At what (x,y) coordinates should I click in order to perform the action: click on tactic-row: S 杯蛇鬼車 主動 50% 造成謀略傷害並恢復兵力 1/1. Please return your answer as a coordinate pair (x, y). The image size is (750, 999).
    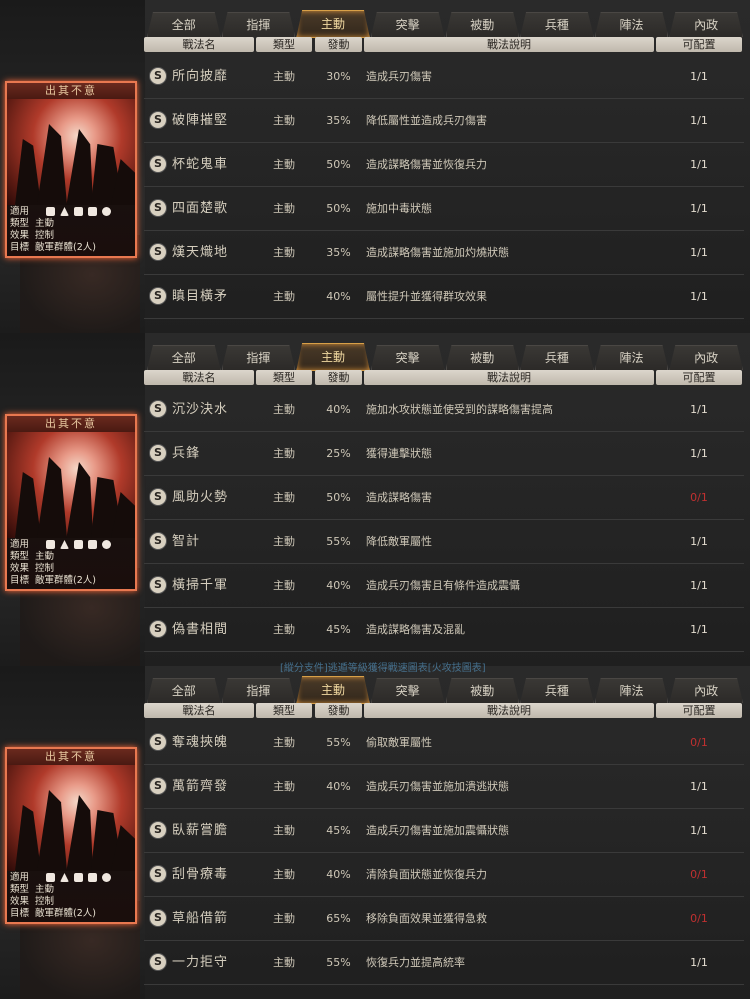
    Looking at the image, I should click on (444, 165).